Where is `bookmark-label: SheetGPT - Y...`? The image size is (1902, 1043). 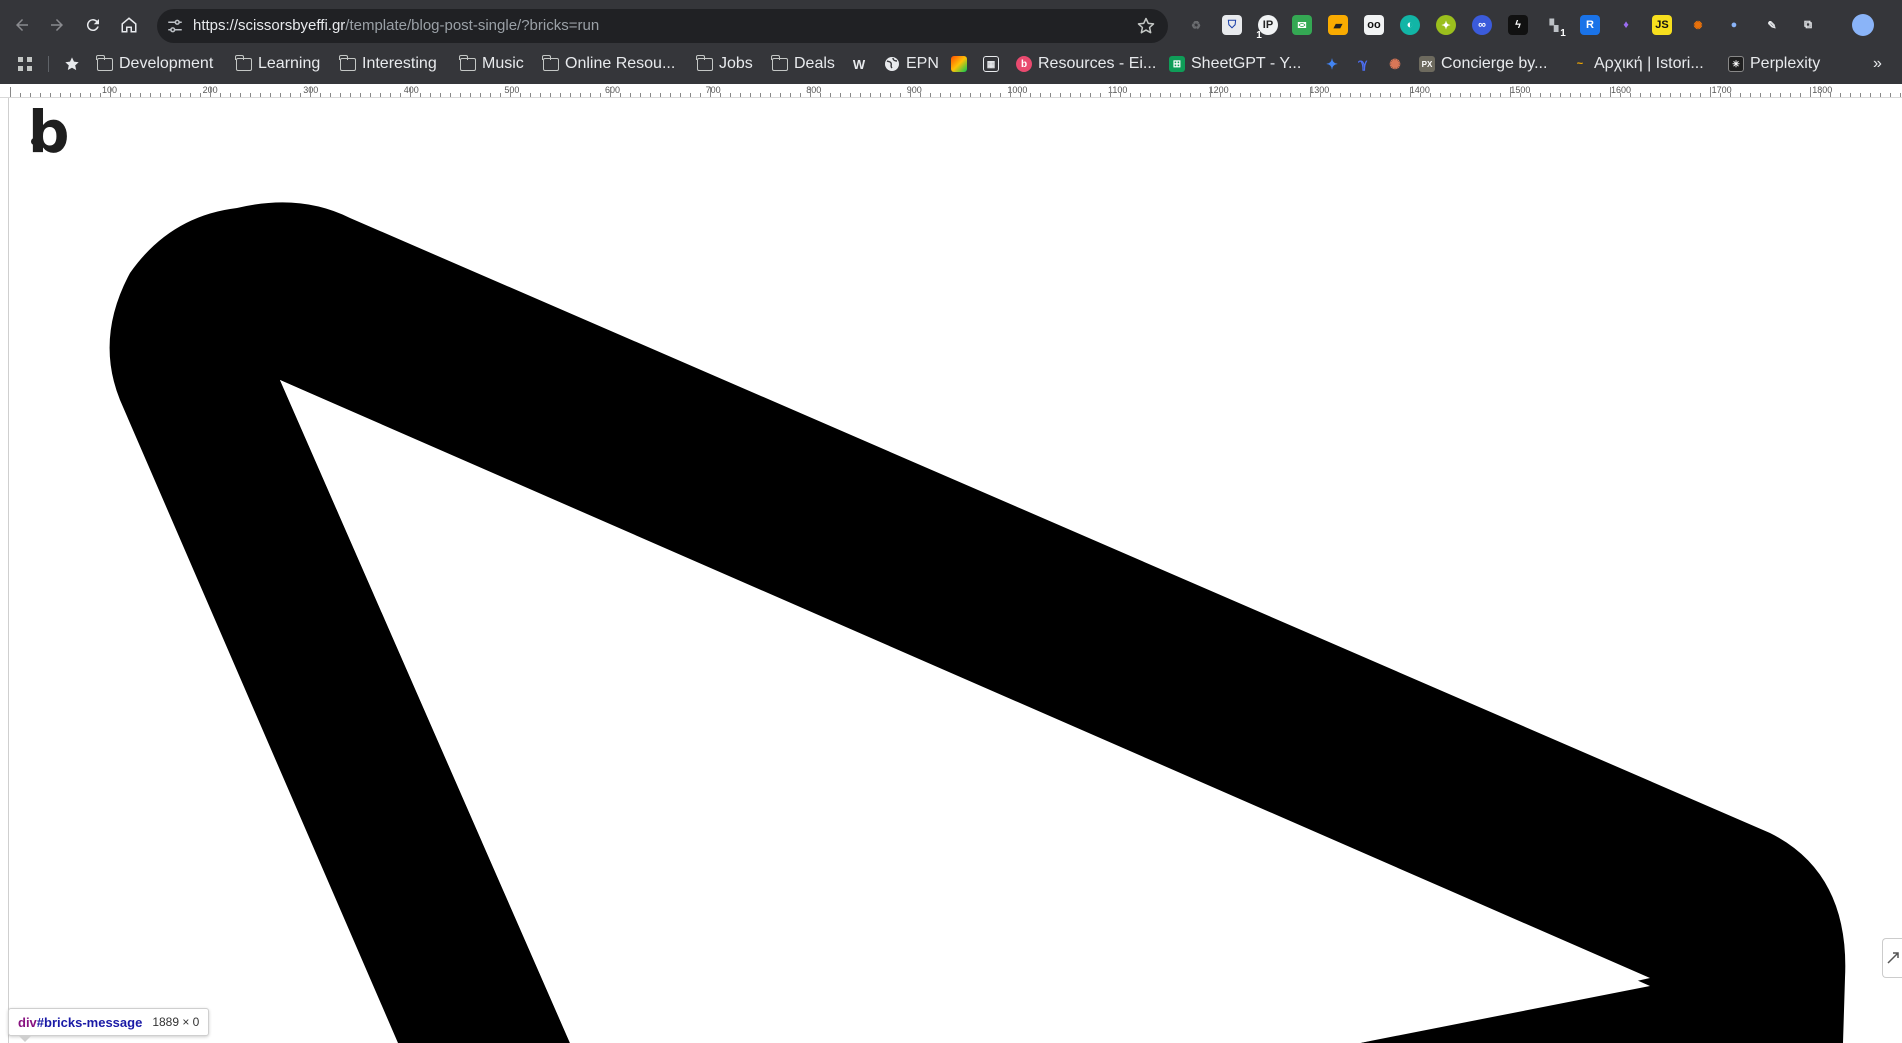
bookmark-label: SheetGPT - Y... is located at coordinates (1246, 63).